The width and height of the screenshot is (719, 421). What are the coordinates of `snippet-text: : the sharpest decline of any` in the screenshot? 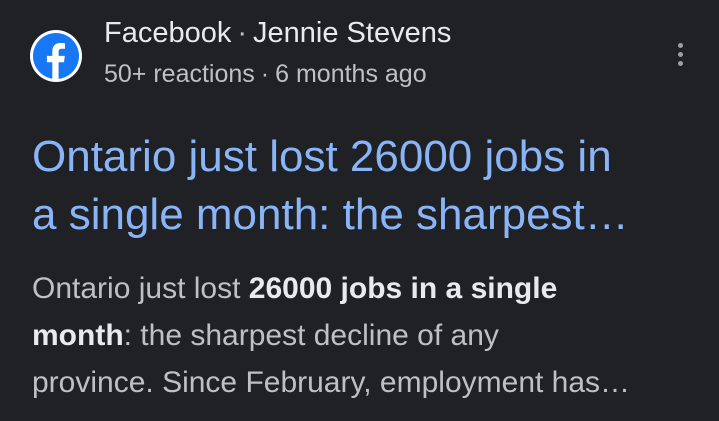 It's located at (311, 335).